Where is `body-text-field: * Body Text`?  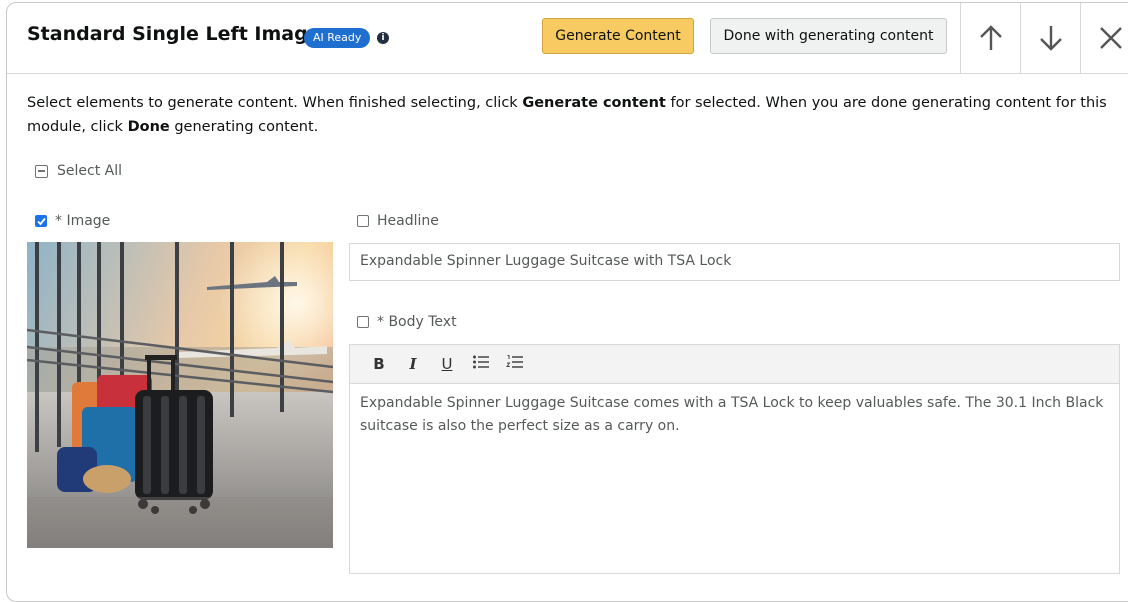
body-text-field: * Body Text is located at coordinates (407, 322).